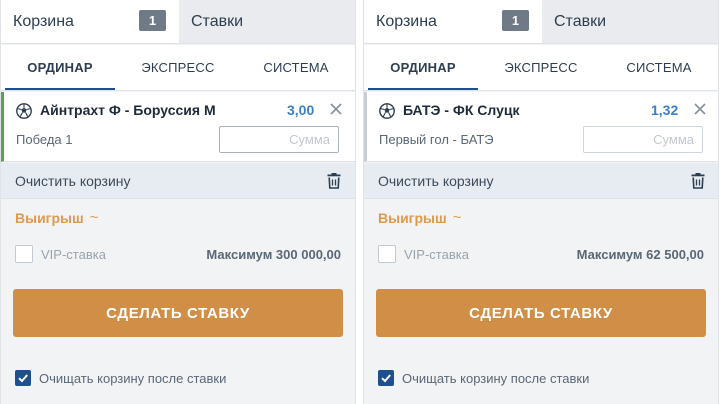 This screenshot has height=404, width=720. Describe the element at coordinates (178, 255) in the screenshot. I see `vip-row: VIP-ставка Максимум 300 000,00` at that location.